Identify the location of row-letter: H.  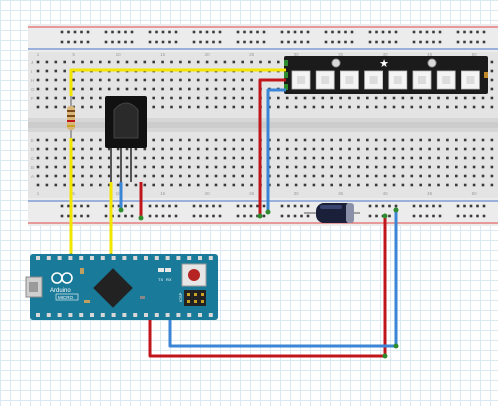
(32, 80).